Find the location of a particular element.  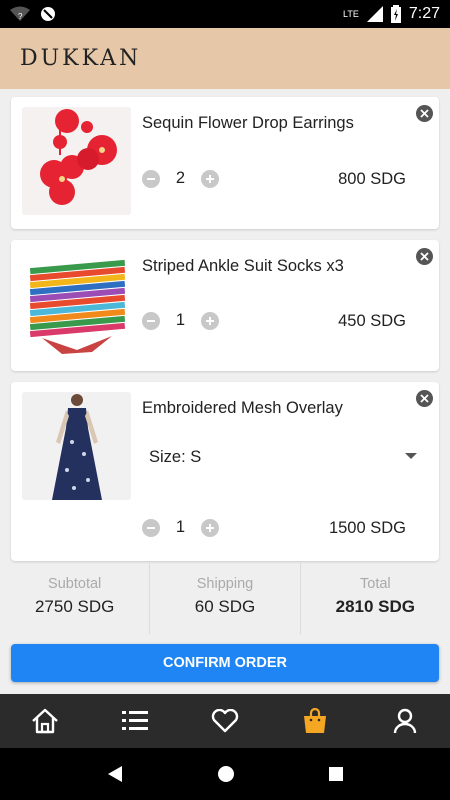

confirm-order-button: CONFIRM ORDER is located at coordinates (225, 663).